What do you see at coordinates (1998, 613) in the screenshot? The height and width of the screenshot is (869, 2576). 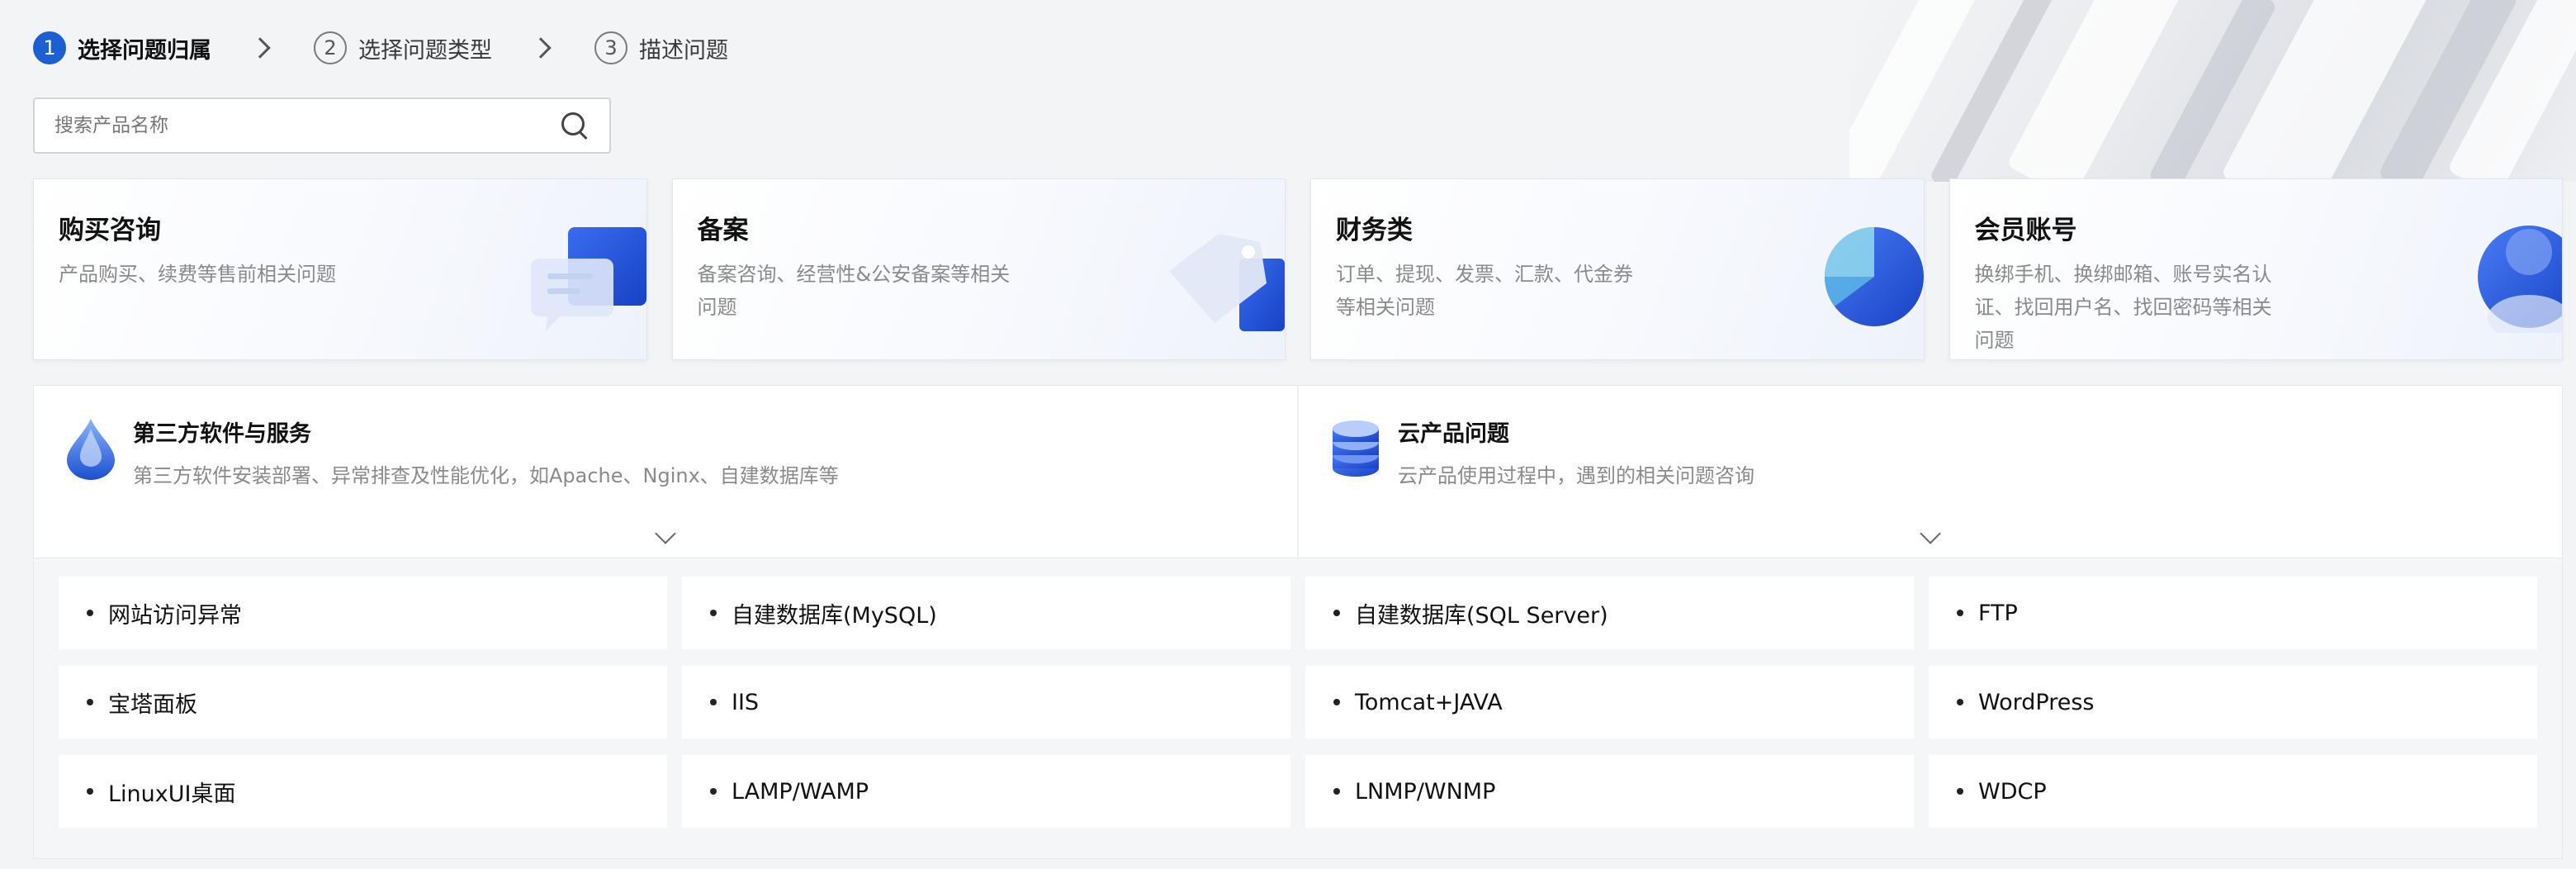 I see `issue-label: FTP` at bounding box center [1998, 613].